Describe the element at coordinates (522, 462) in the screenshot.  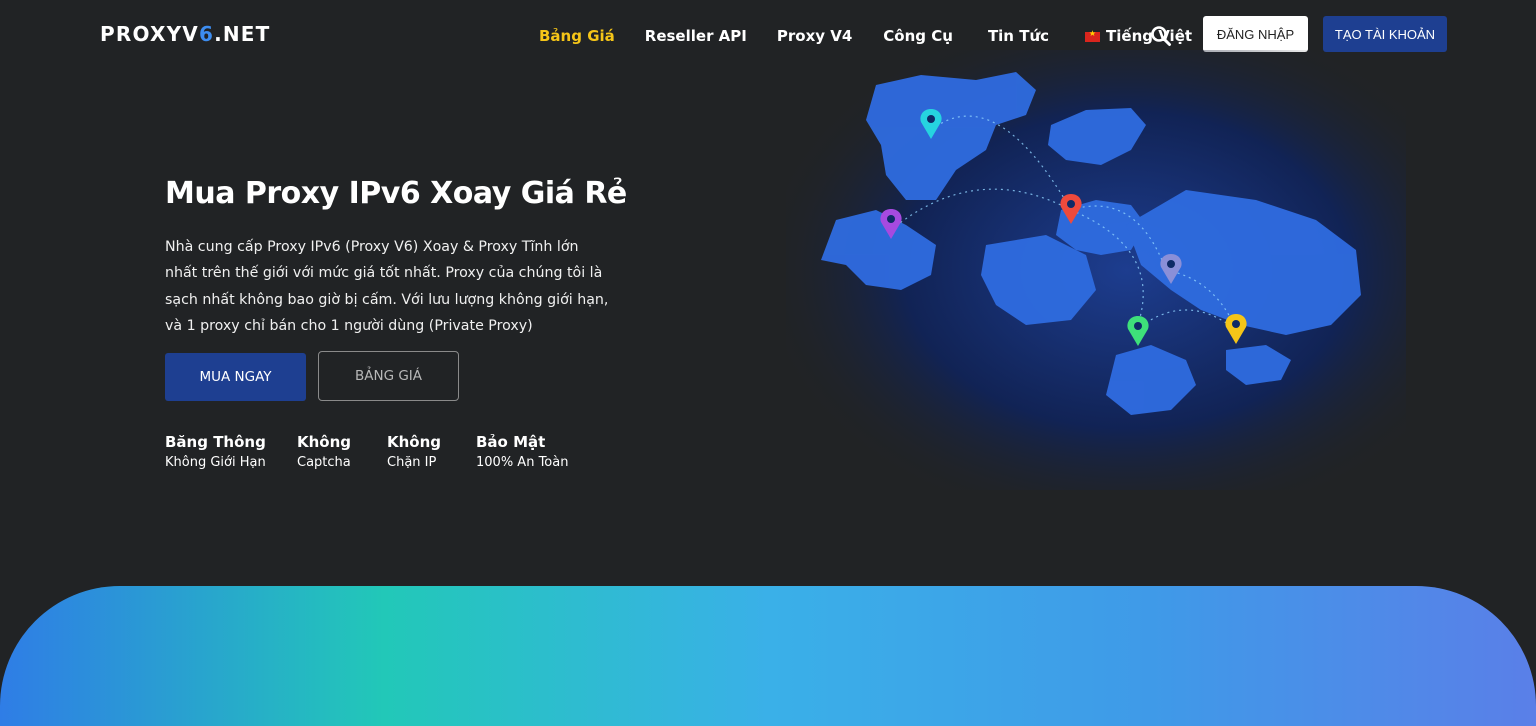
I see `feature-subtitle: 100% An Toàn` at that location.